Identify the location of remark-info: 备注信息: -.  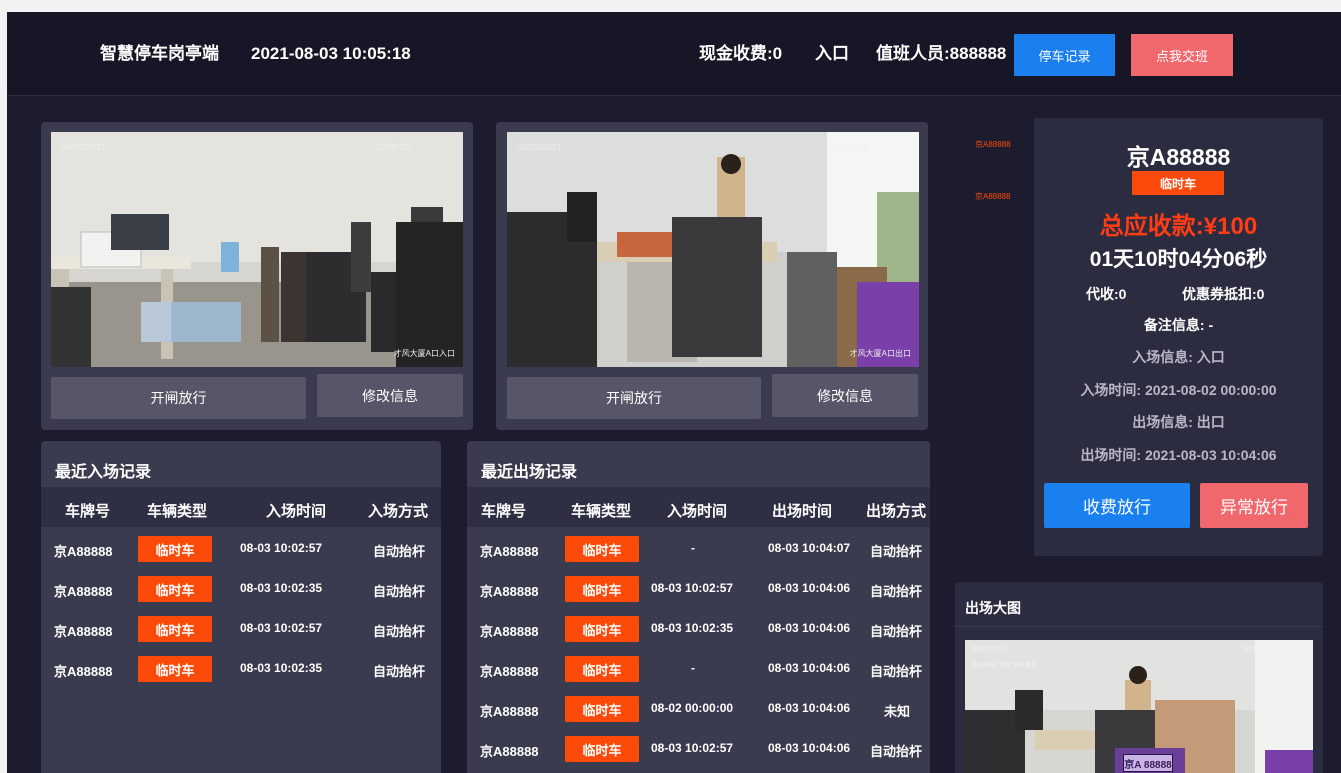
(1178, 325).